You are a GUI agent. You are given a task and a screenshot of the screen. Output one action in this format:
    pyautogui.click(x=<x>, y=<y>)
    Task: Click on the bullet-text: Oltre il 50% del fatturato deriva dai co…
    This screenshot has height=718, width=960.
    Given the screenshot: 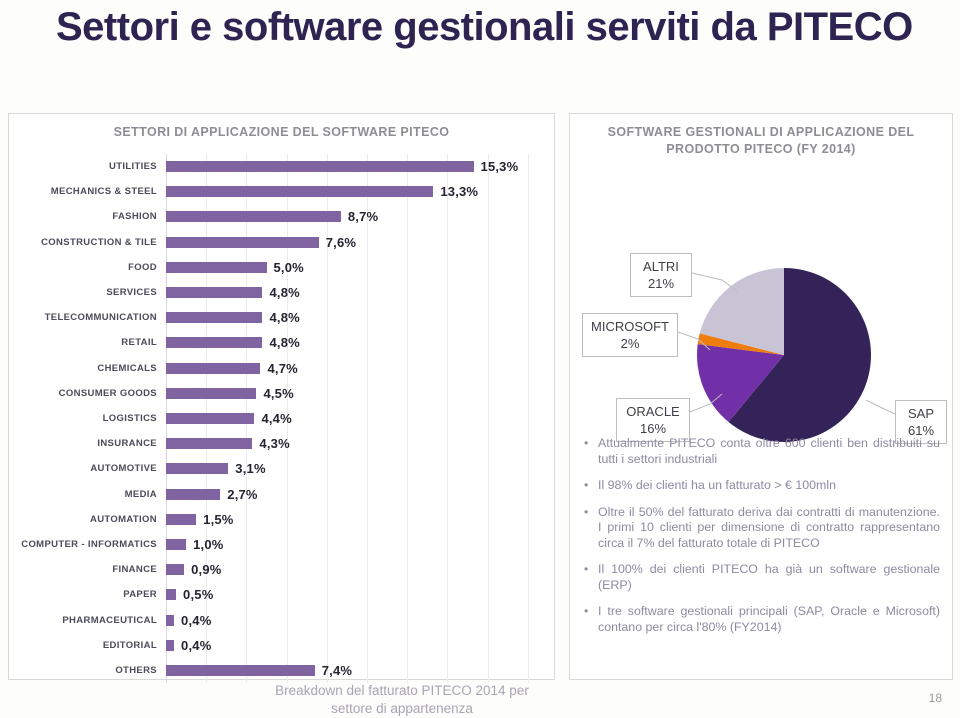 What is the action you would take?
    pyautogui.click(x=769, y=527)
    